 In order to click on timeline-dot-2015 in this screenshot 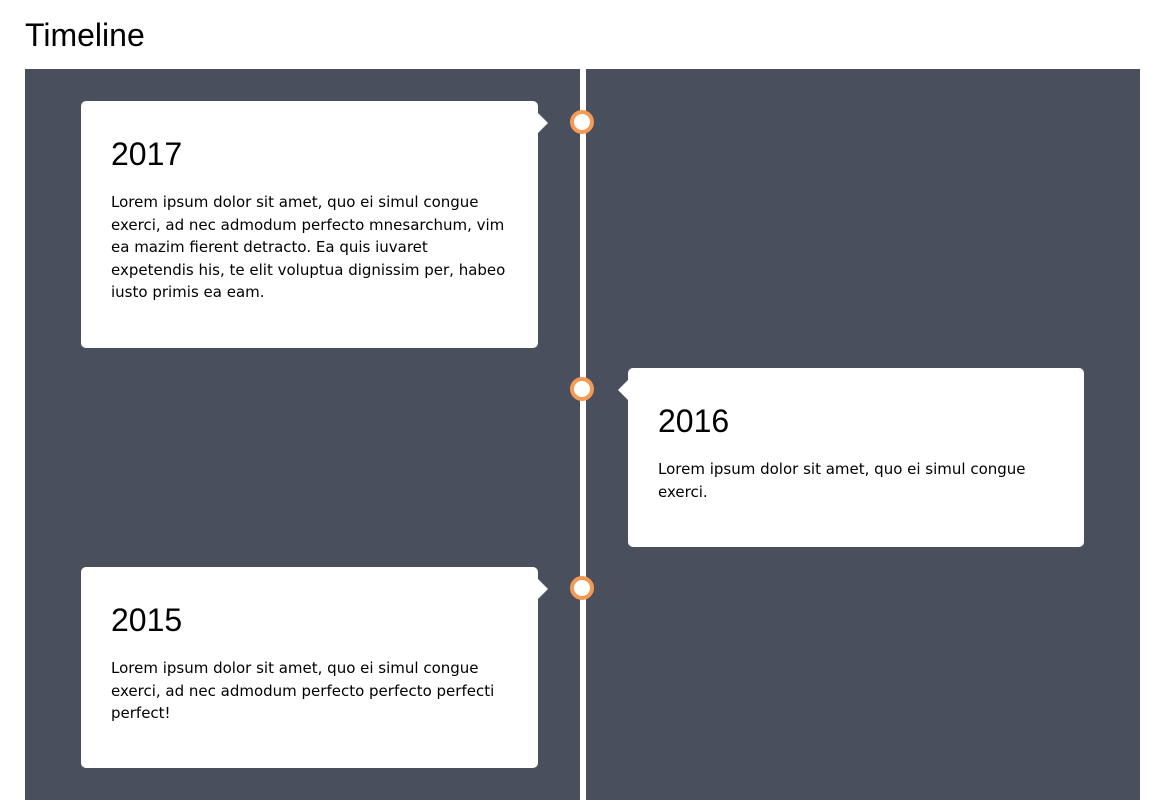, I will do `click(582, 588)`.